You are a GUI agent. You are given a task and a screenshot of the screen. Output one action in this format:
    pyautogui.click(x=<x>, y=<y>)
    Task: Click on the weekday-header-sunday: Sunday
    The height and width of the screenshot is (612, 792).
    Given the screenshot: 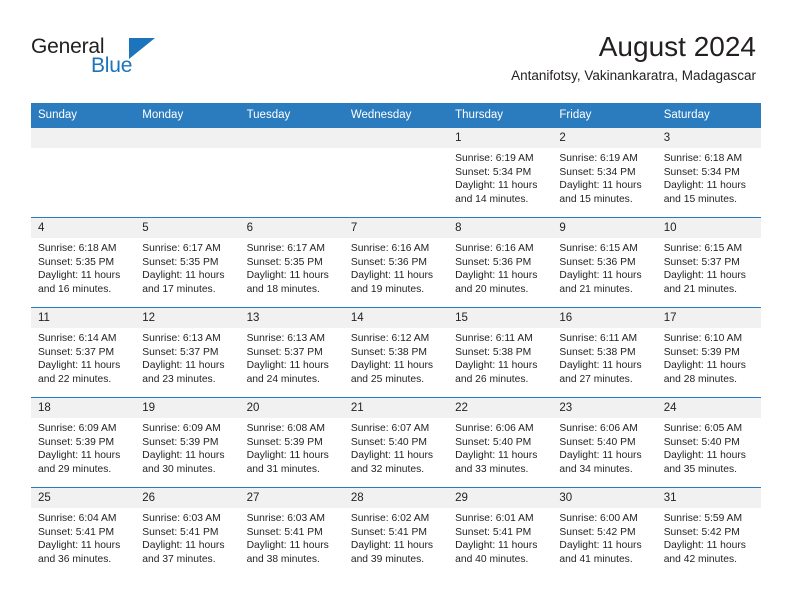 What is the action you would take?
    pyautogui.click(x=83, y=115)
    